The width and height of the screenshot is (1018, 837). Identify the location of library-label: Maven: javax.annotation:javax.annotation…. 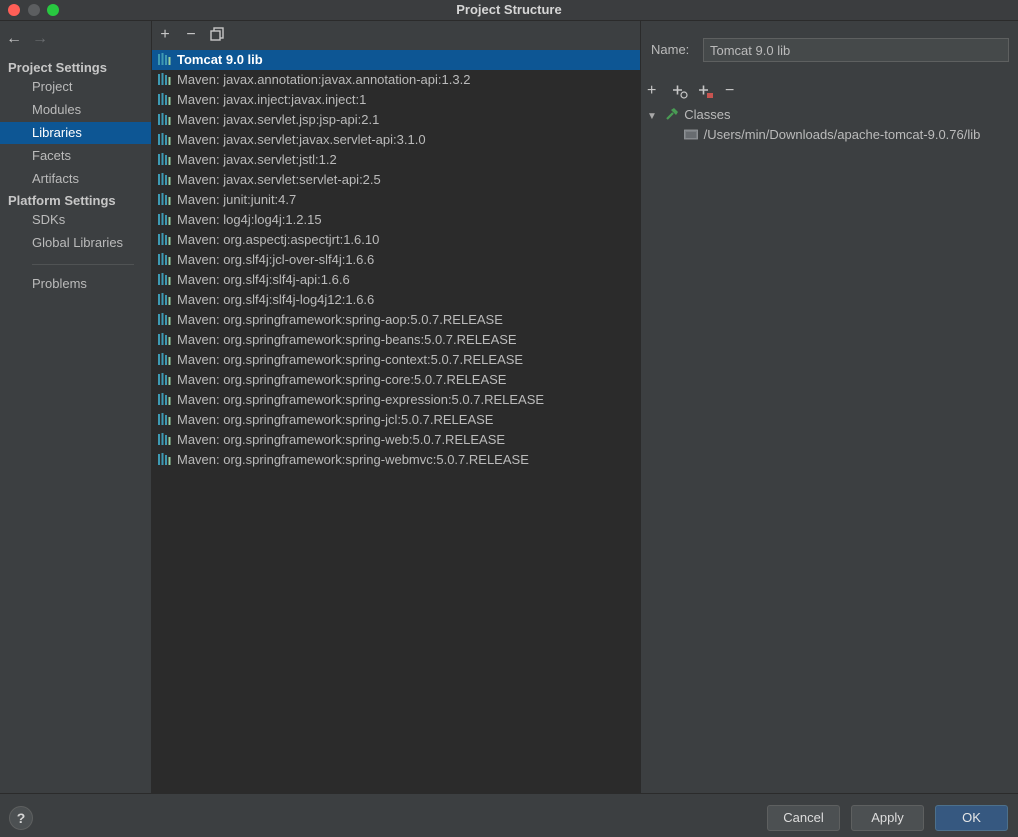
(324, 79).